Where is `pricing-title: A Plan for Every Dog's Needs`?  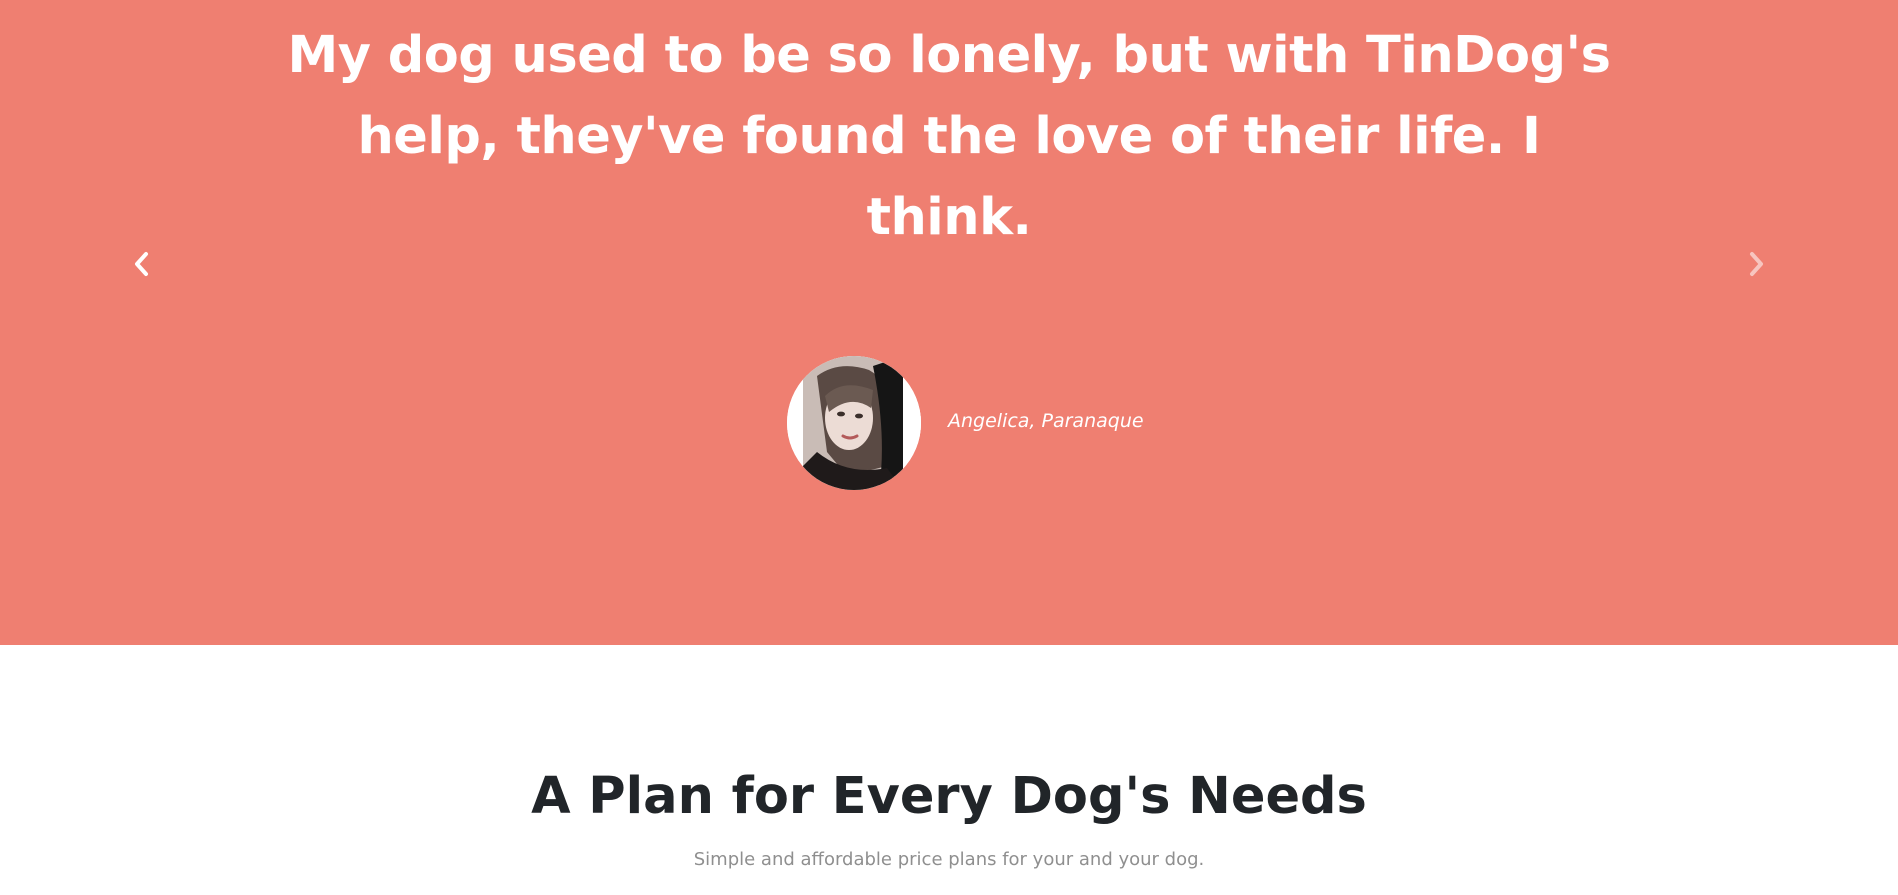
pricing-title: A Plan for Every Dog's Needs is located at coordinates (949, 796).